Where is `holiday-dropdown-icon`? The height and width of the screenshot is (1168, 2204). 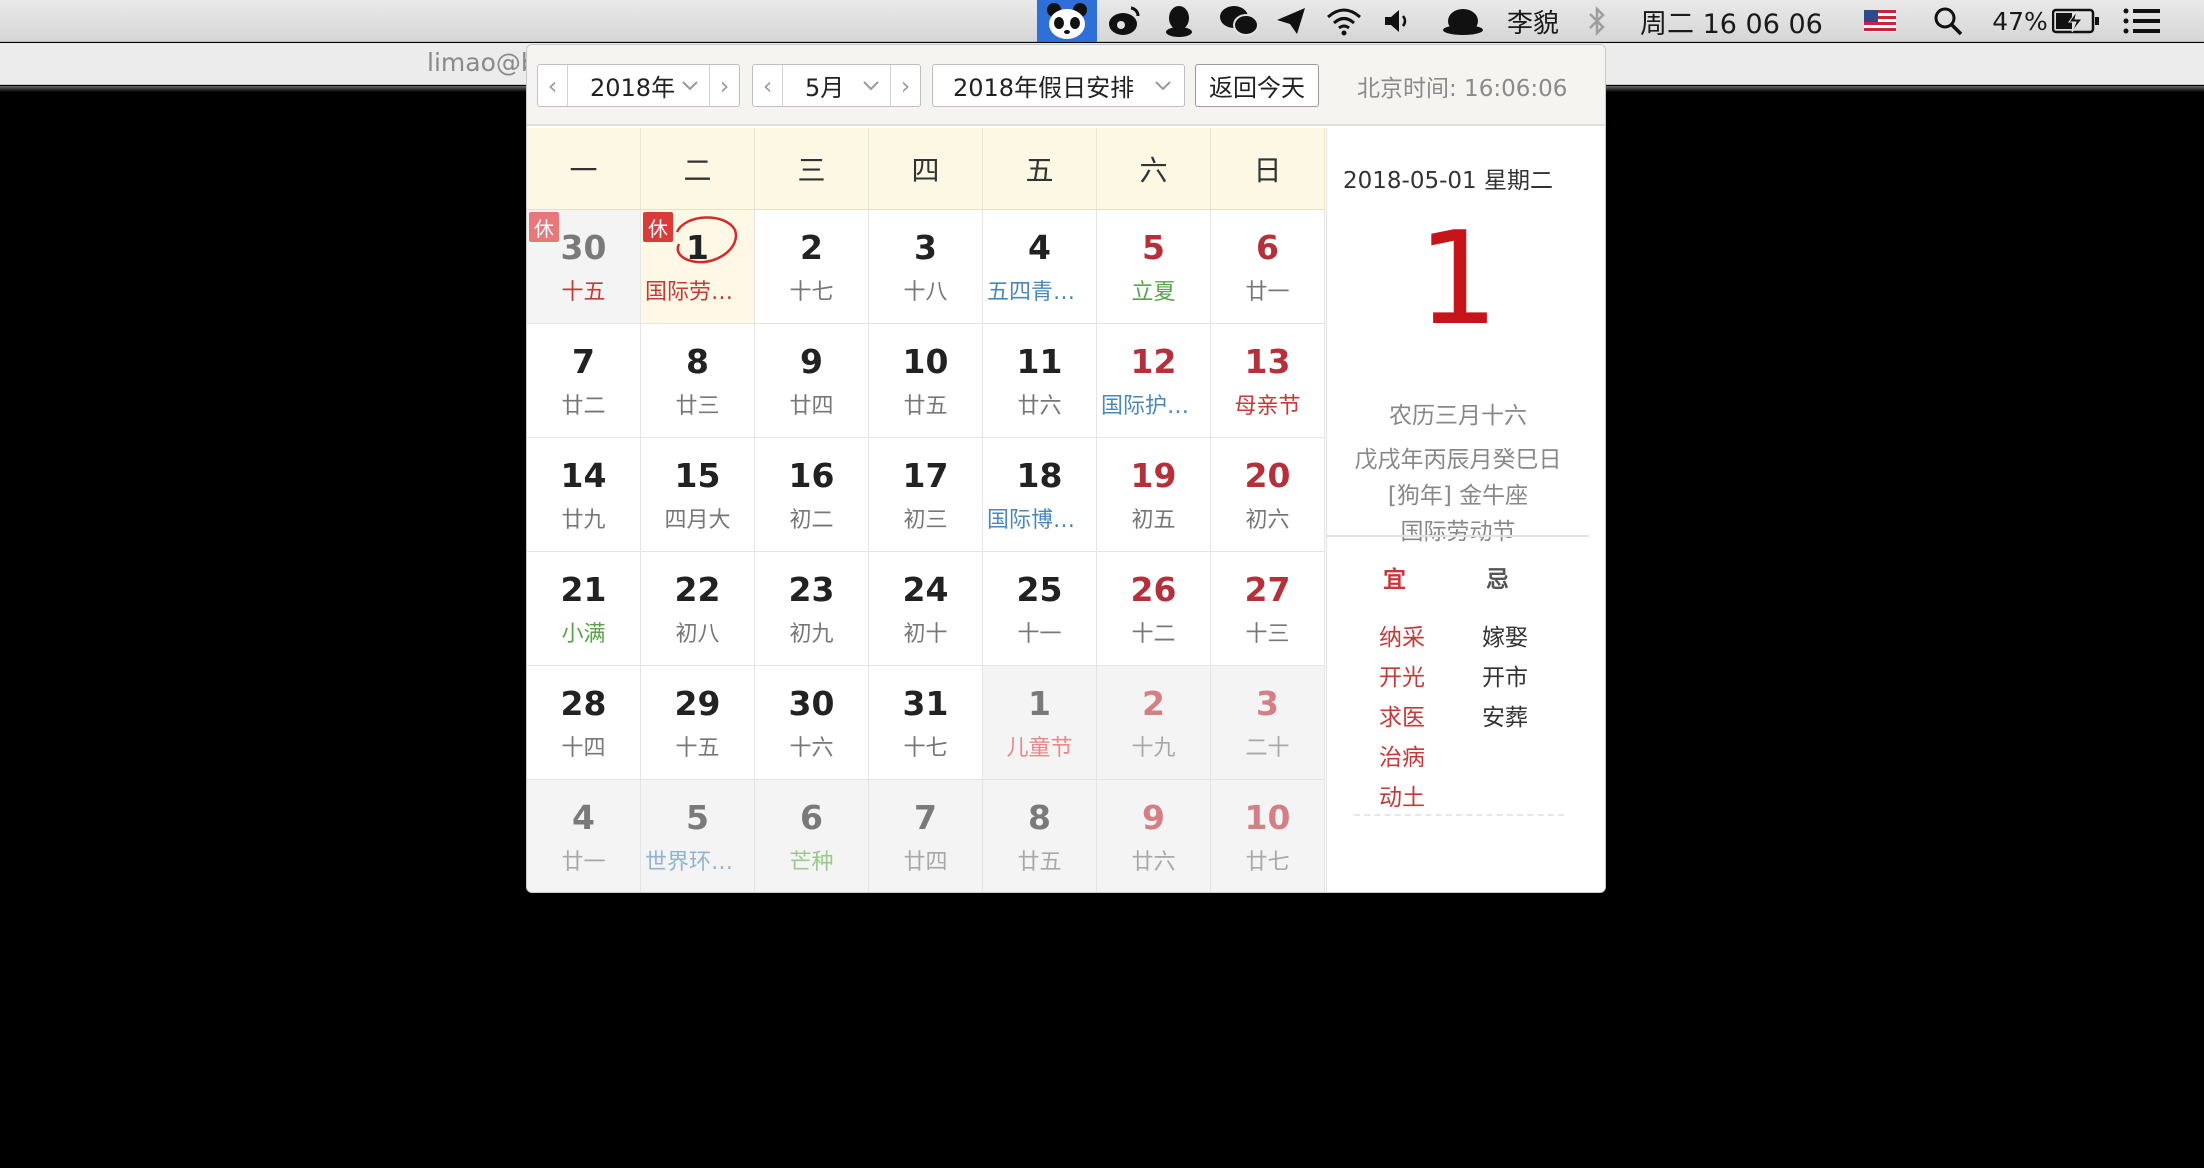 holiday-dropdown-icon is located at coordinates (1163, 85).